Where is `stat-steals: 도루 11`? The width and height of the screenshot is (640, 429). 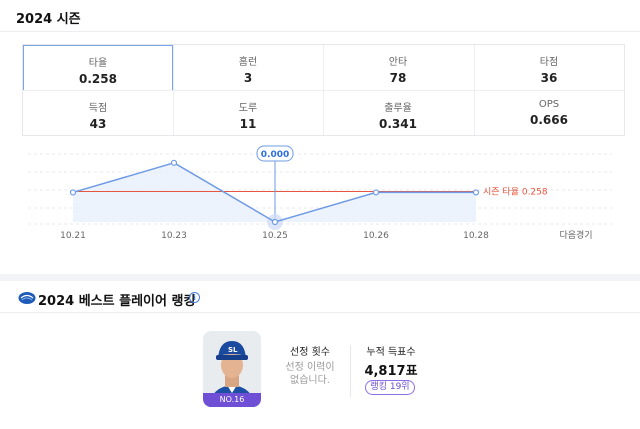
stat-steals: 도루 11 is located at coordinates (248, 114).